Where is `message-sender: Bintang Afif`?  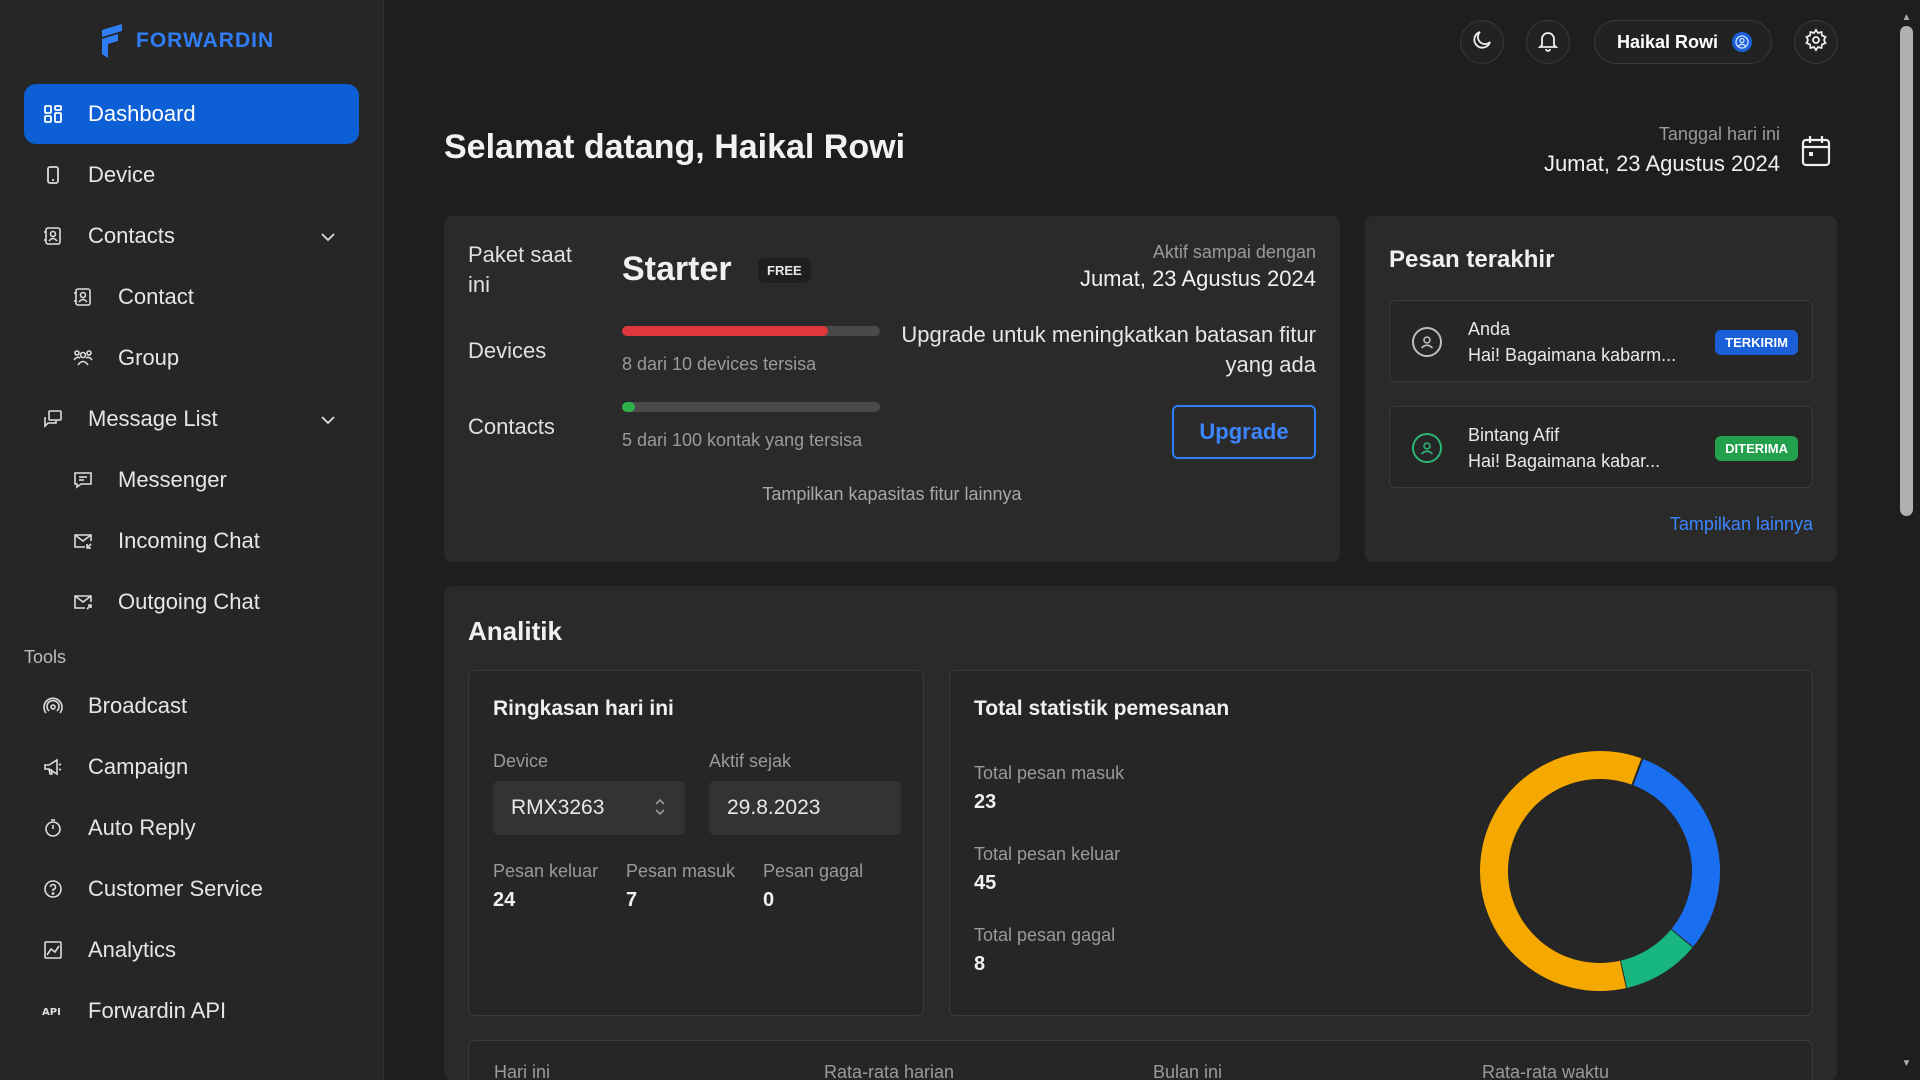
message-sender: Bintang Afif is located at coordinates (1514, 435).